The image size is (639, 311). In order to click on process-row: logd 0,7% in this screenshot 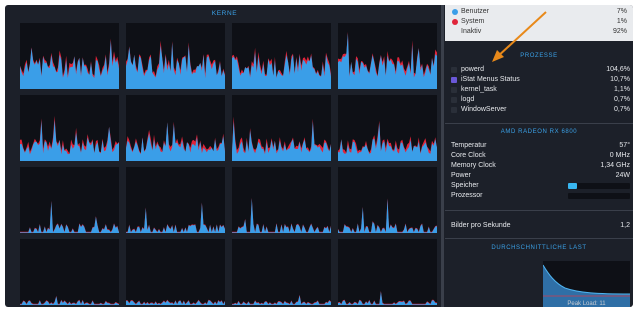, I will do `click(540, 100)`.